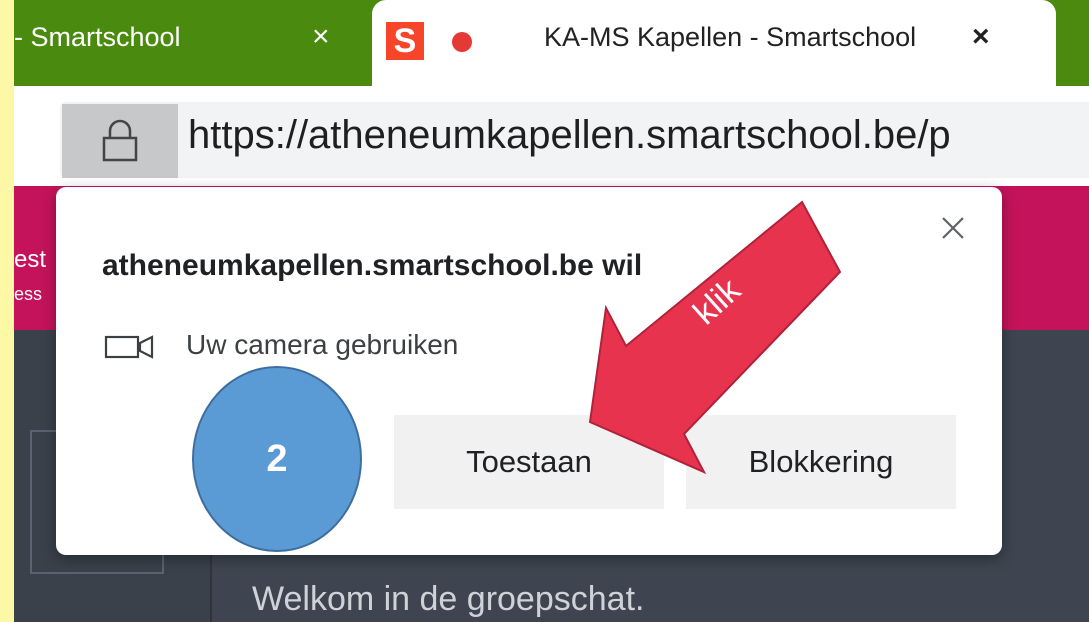  Describe the element at coordinates (197, 43) in the screenshot. I see `tab-smartschool: - Smartschool ×` at that location.